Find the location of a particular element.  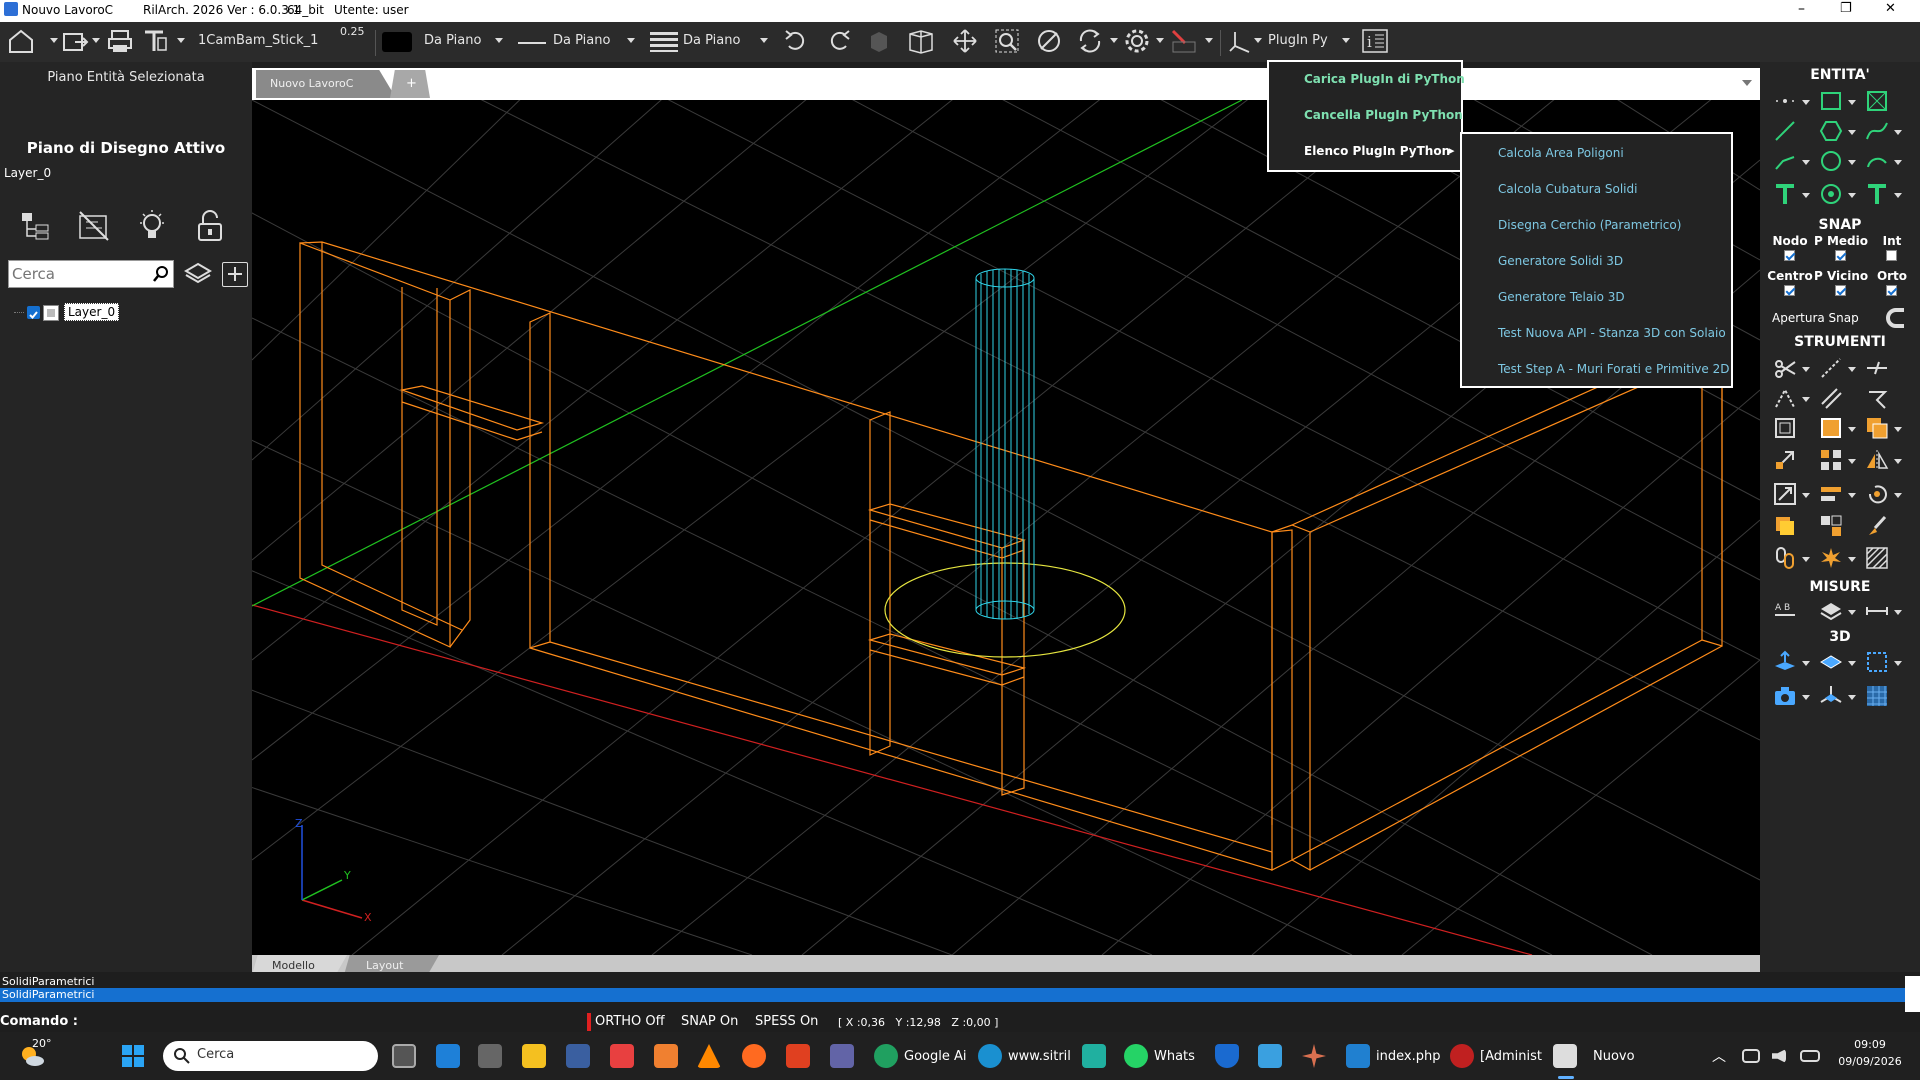

plugin-item-solidi-3d: Generatore Solidi 3D is located at coordinates (1596, 261).